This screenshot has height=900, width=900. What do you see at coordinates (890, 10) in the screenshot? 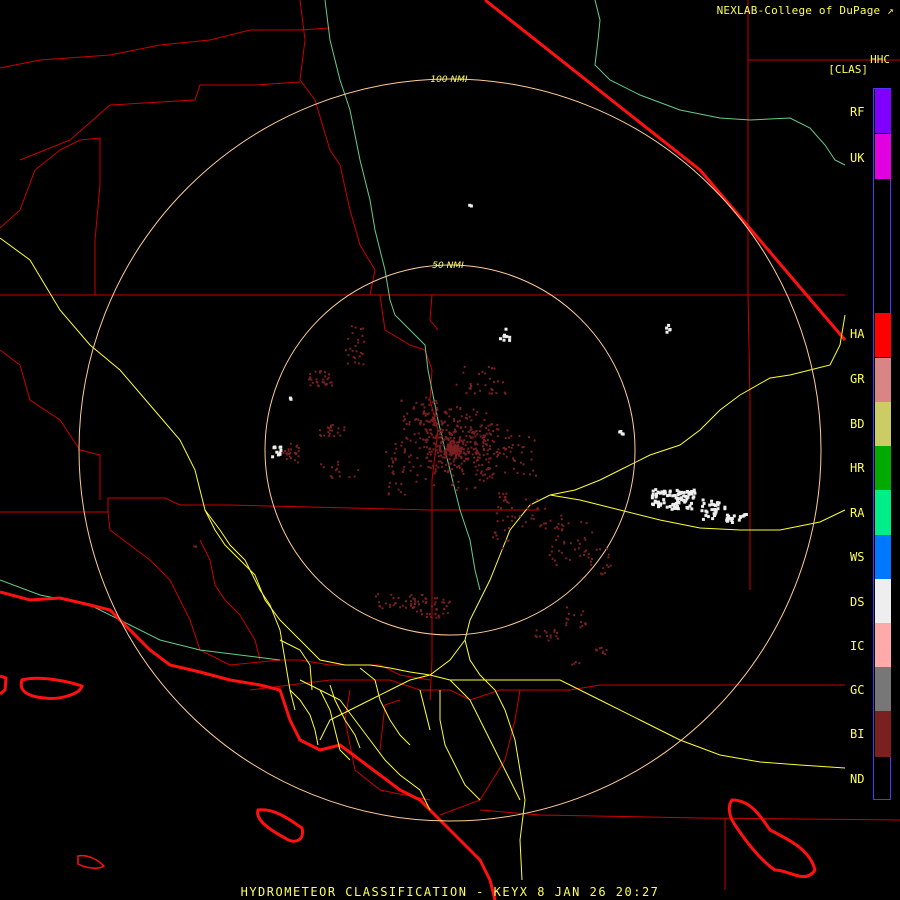
I see `external-link-icon: ↗` at bounding box center [890, 10].